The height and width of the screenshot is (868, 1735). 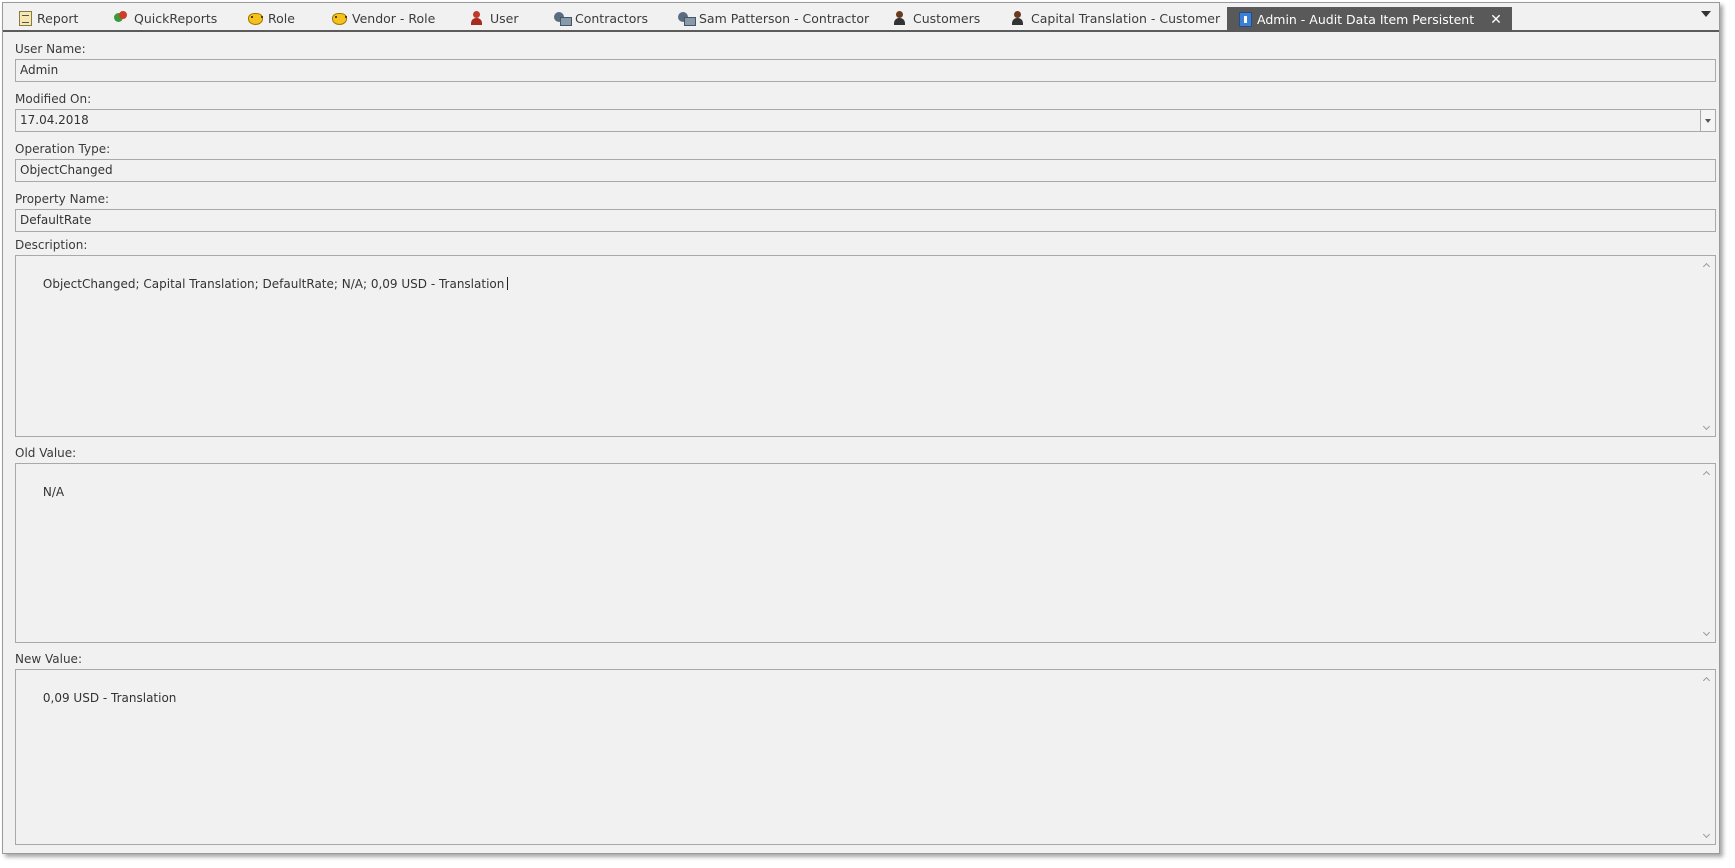 What do you see at coordinates (53, 492) in the screenshot?
I see `old-value-text: N/A` at bounding box center [53, 492].